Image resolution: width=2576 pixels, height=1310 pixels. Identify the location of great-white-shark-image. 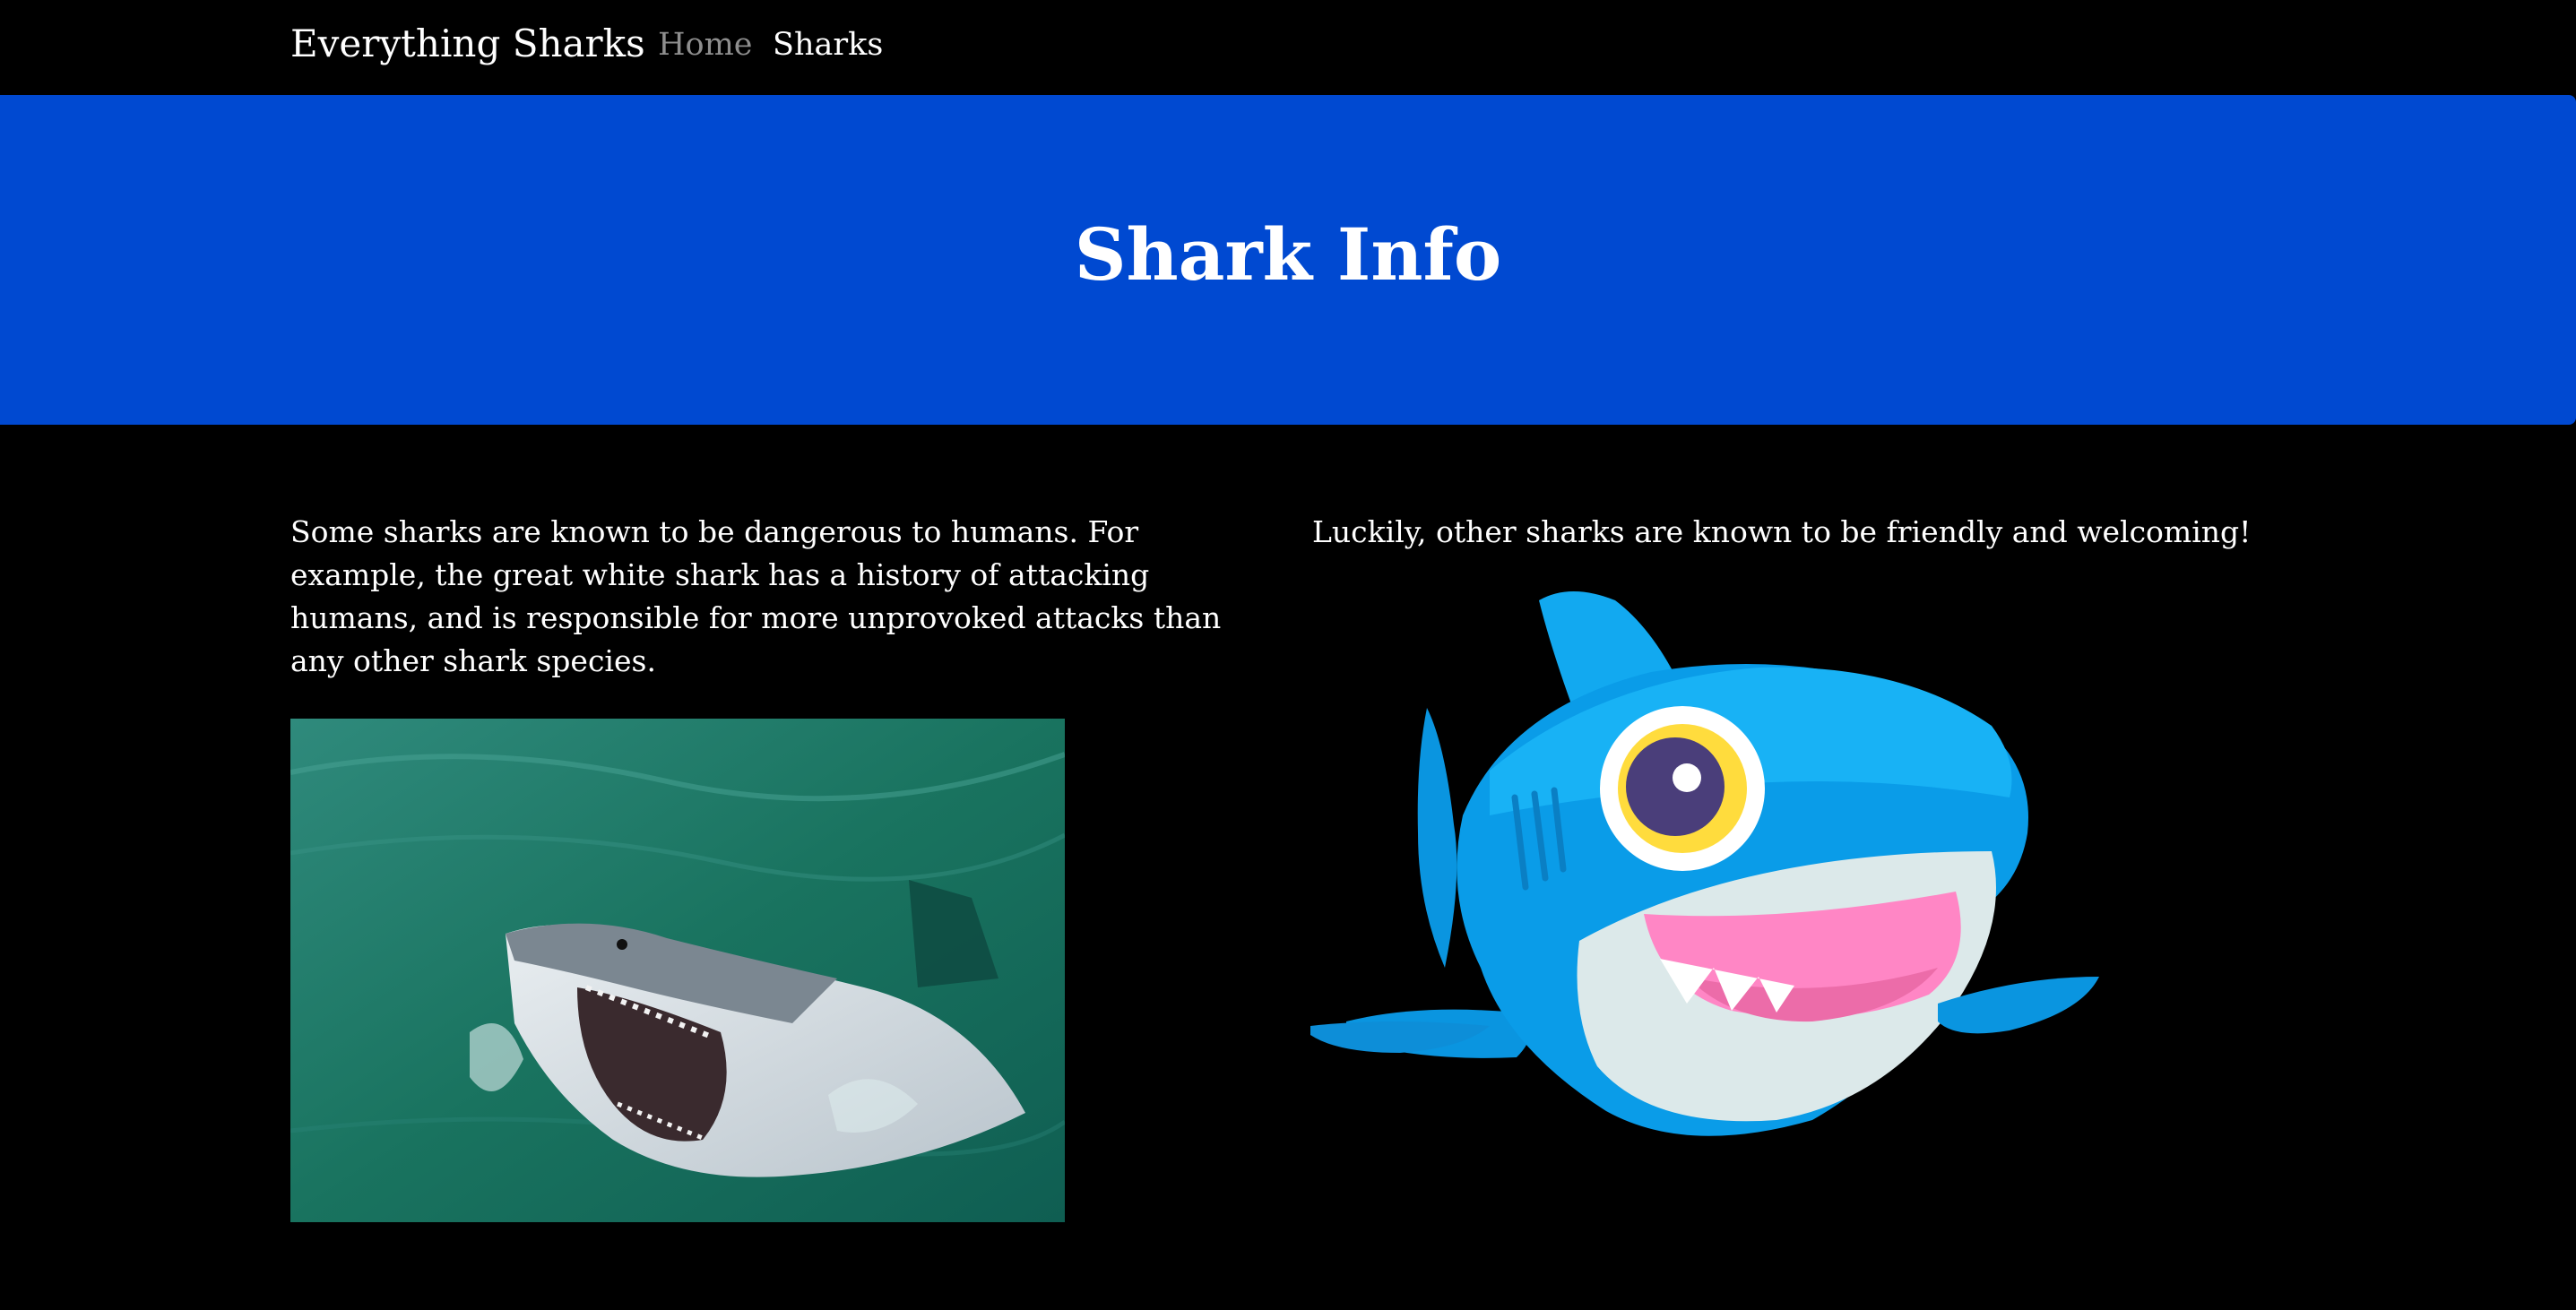
(677, 970).